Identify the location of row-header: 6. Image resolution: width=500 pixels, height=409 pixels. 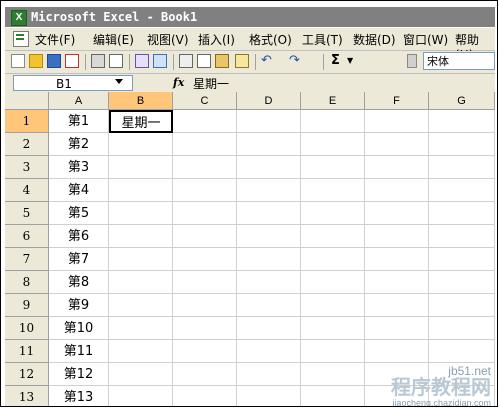
(27, 236).